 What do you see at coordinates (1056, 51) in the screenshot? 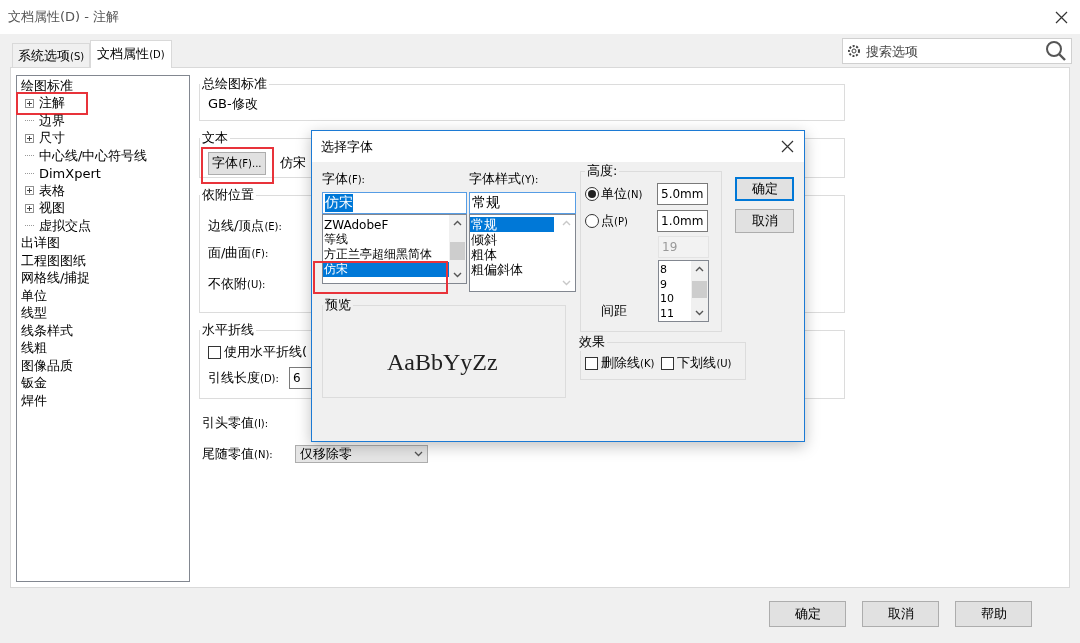
I see `search-icon` at bounding box center [1056, 51].